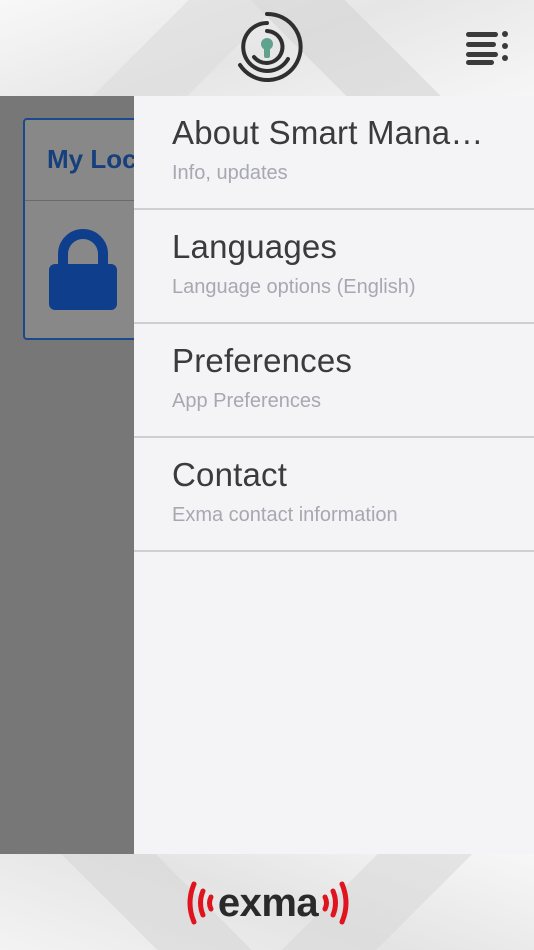 The image size is (534, 950). Describe the element at coordinates (200, 903) in the screenshot. I see `signal-waves-left-icon` at that location.